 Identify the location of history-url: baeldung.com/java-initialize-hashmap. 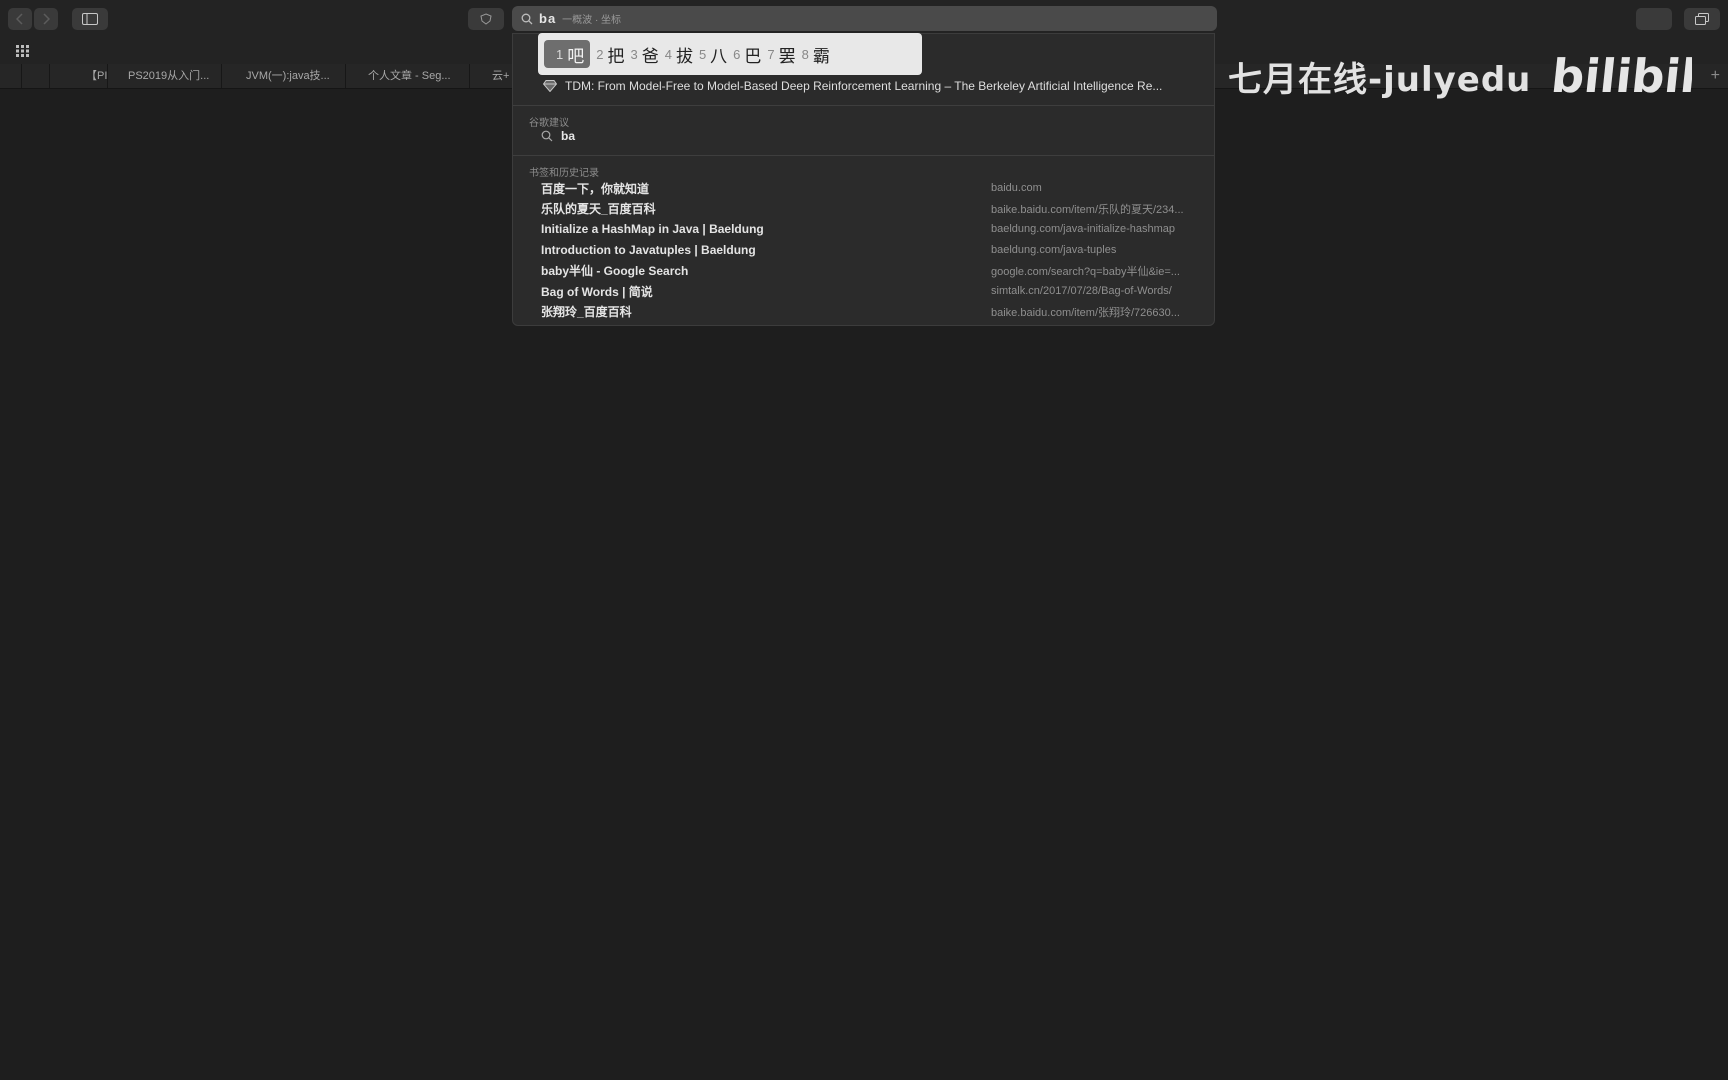
(1083, 229).